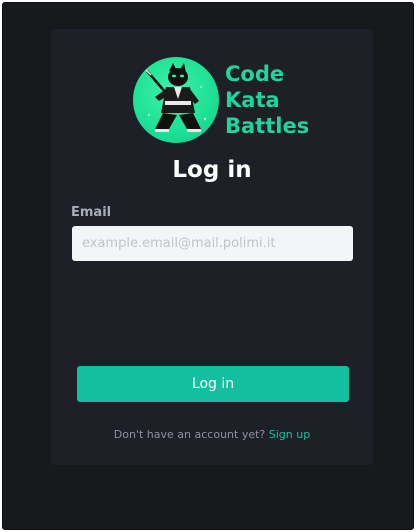  I want to click on signup-link: Sign up, so click(289, 434).